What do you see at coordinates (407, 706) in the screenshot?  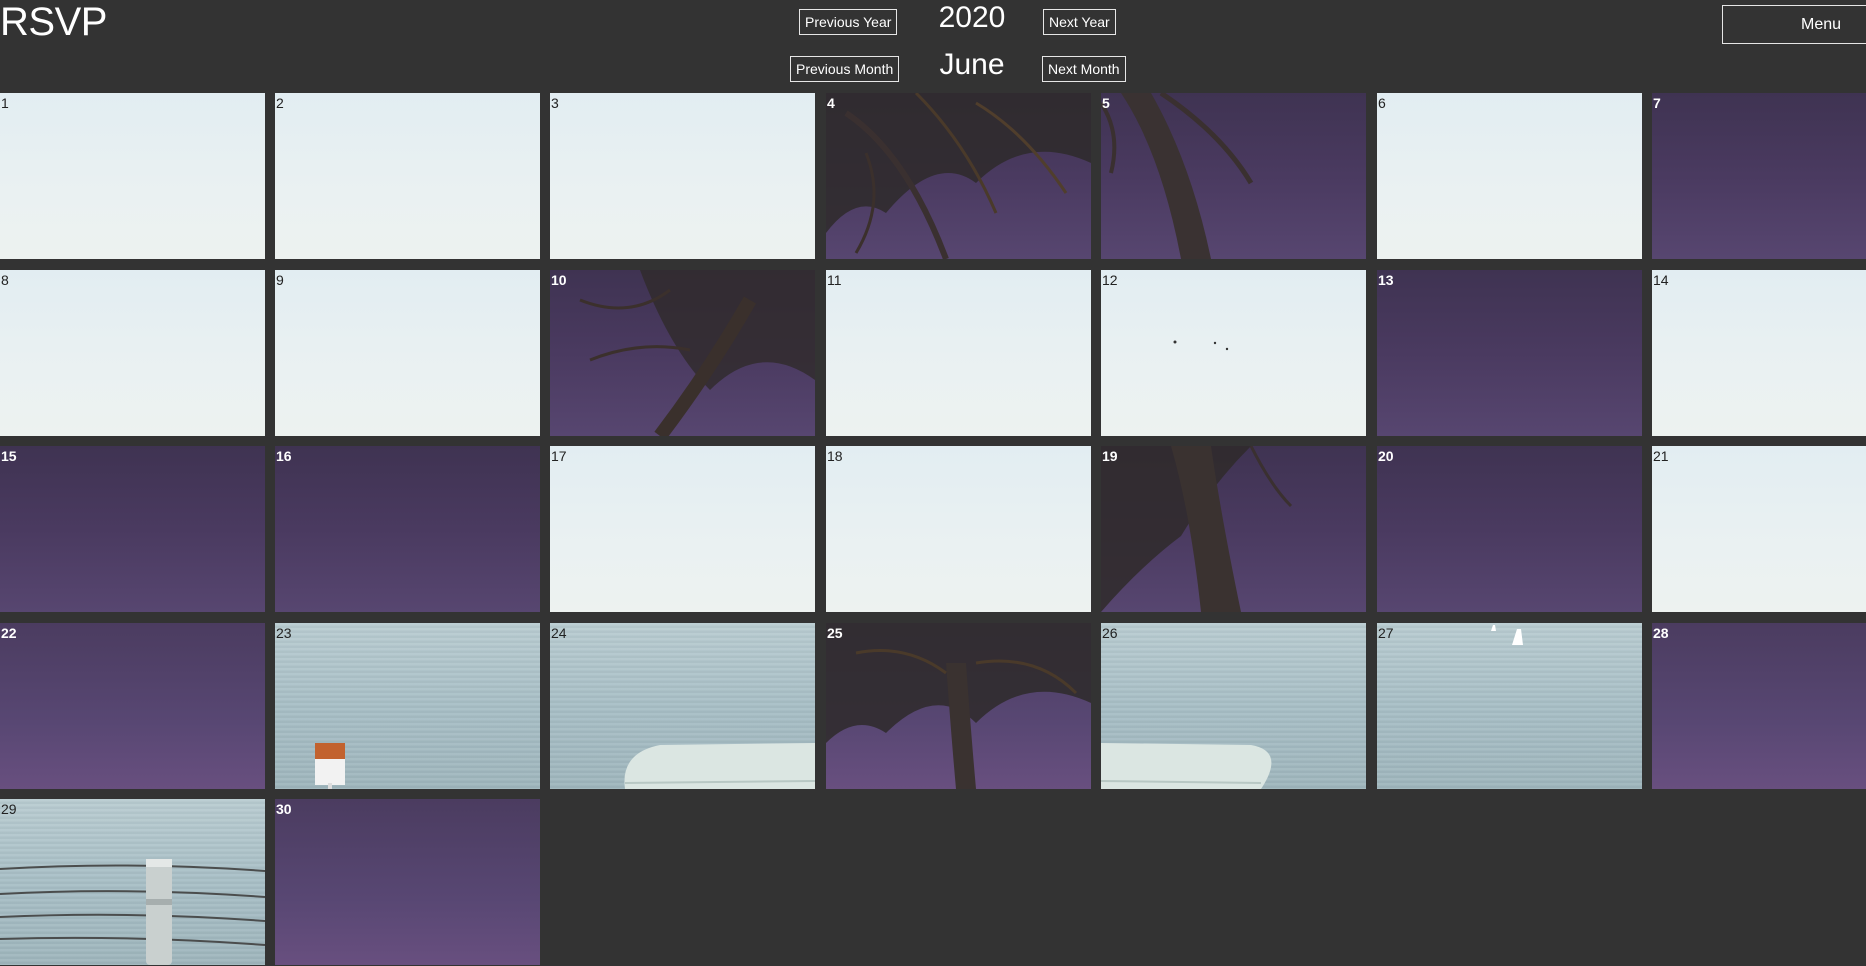 I see `day-cell: 23` at bounding box center [407, 706].